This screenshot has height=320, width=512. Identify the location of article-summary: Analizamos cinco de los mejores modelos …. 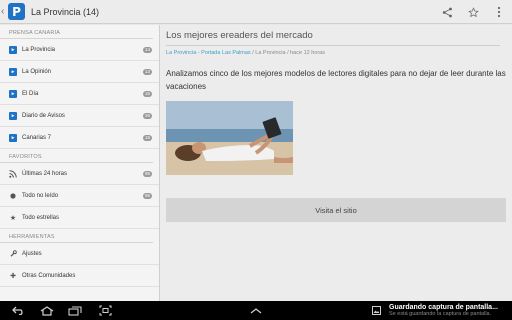
(336, 80).